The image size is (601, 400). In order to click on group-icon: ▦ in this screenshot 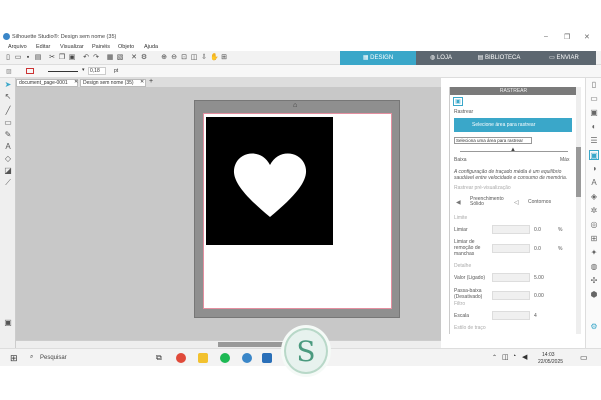, I will do `click(110, 58)`.